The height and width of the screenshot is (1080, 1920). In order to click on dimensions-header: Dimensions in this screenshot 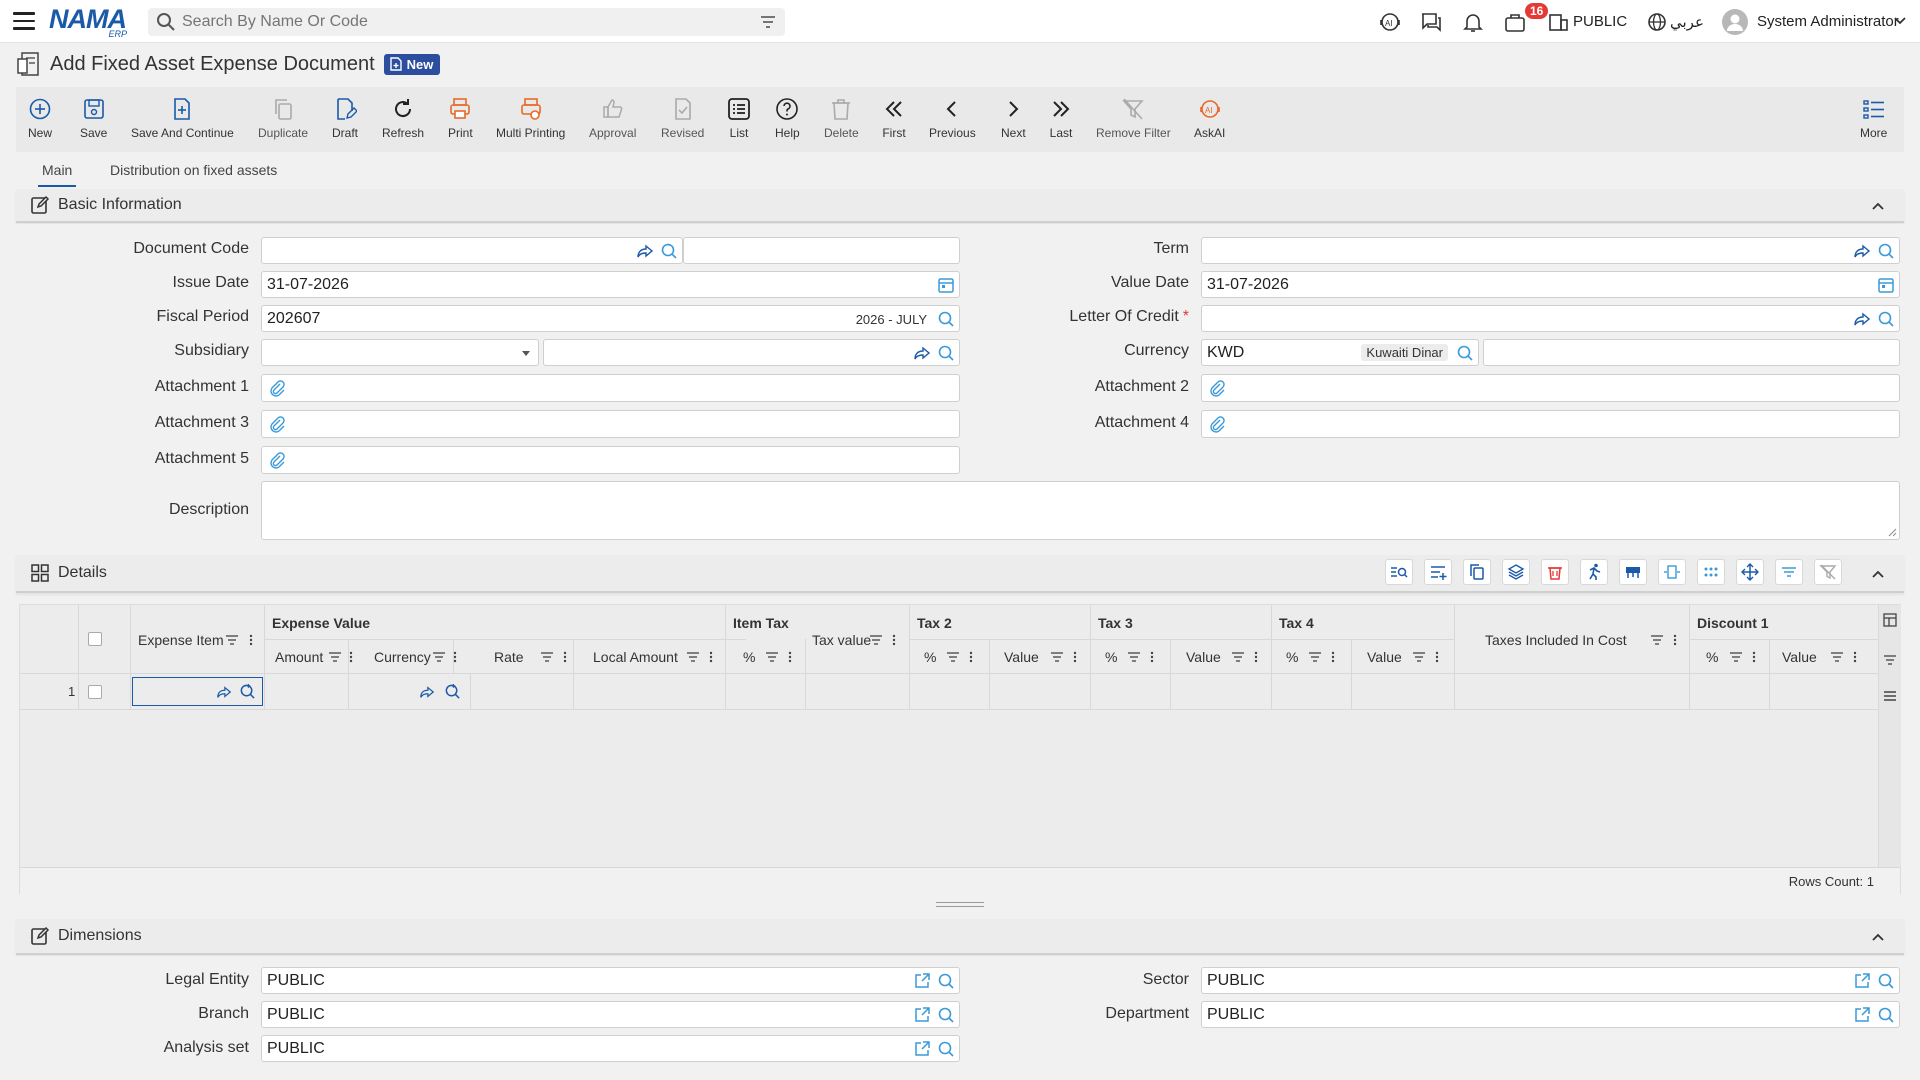, I will do `click(960, 937)`.